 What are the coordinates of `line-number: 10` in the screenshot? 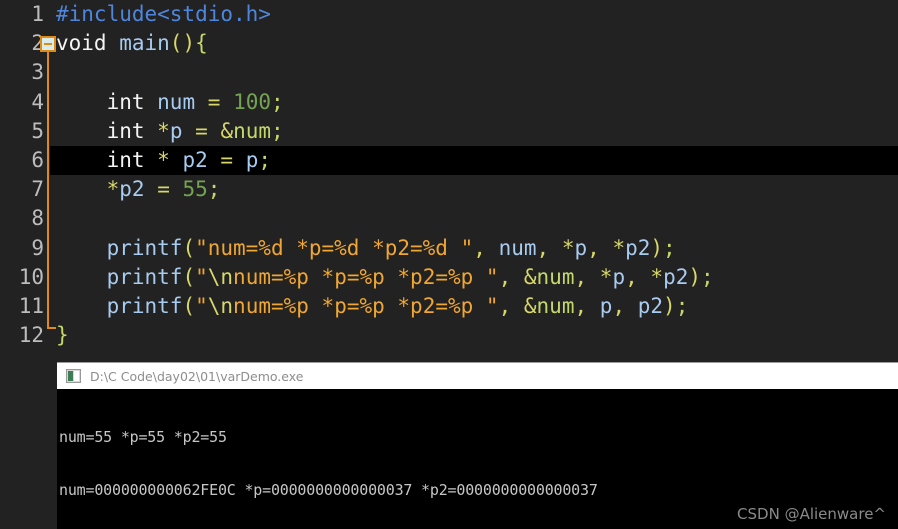 It's located at (31, 276).